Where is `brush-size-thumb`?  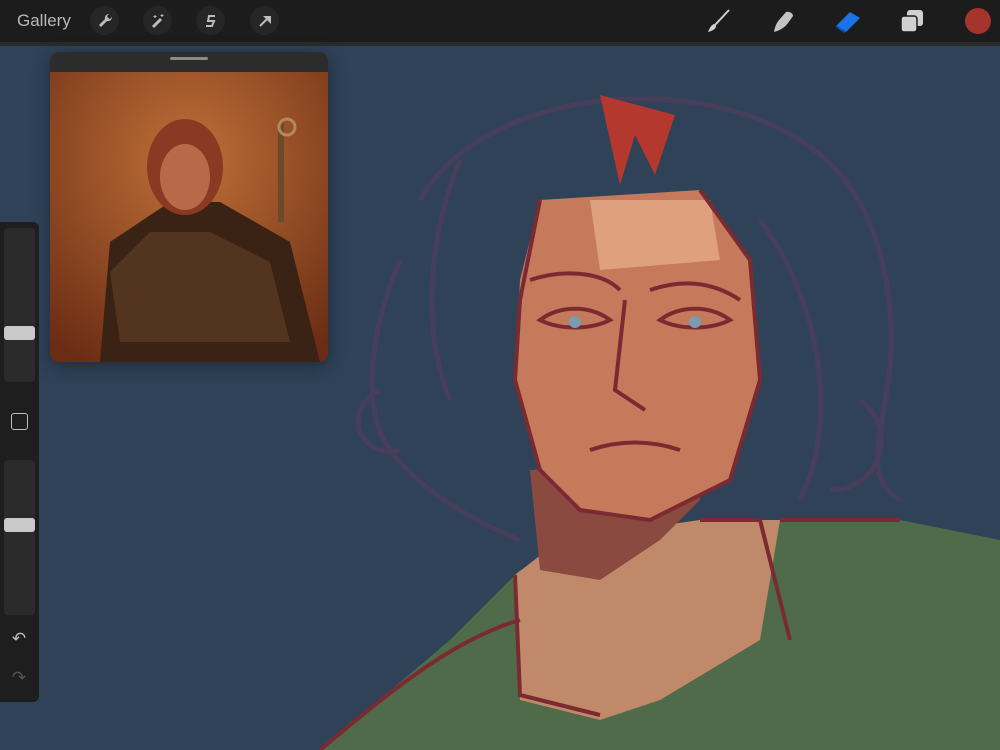 brush-size-thumb is located at coordinates (19, 333).